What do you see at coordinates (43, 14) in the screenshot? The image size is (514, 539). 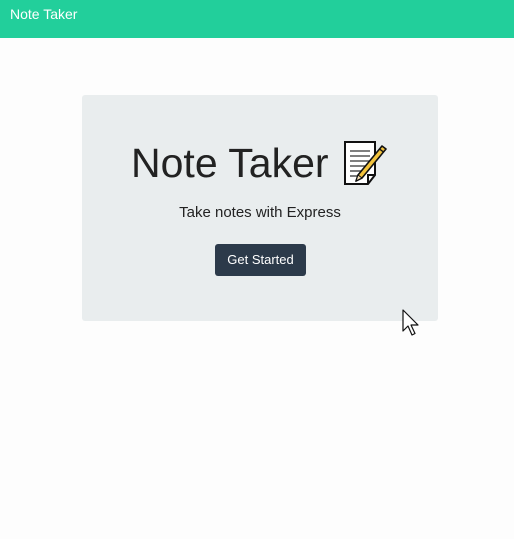 I see `navbar-brand-link: Note Taker` at bounding box center [43, 14].